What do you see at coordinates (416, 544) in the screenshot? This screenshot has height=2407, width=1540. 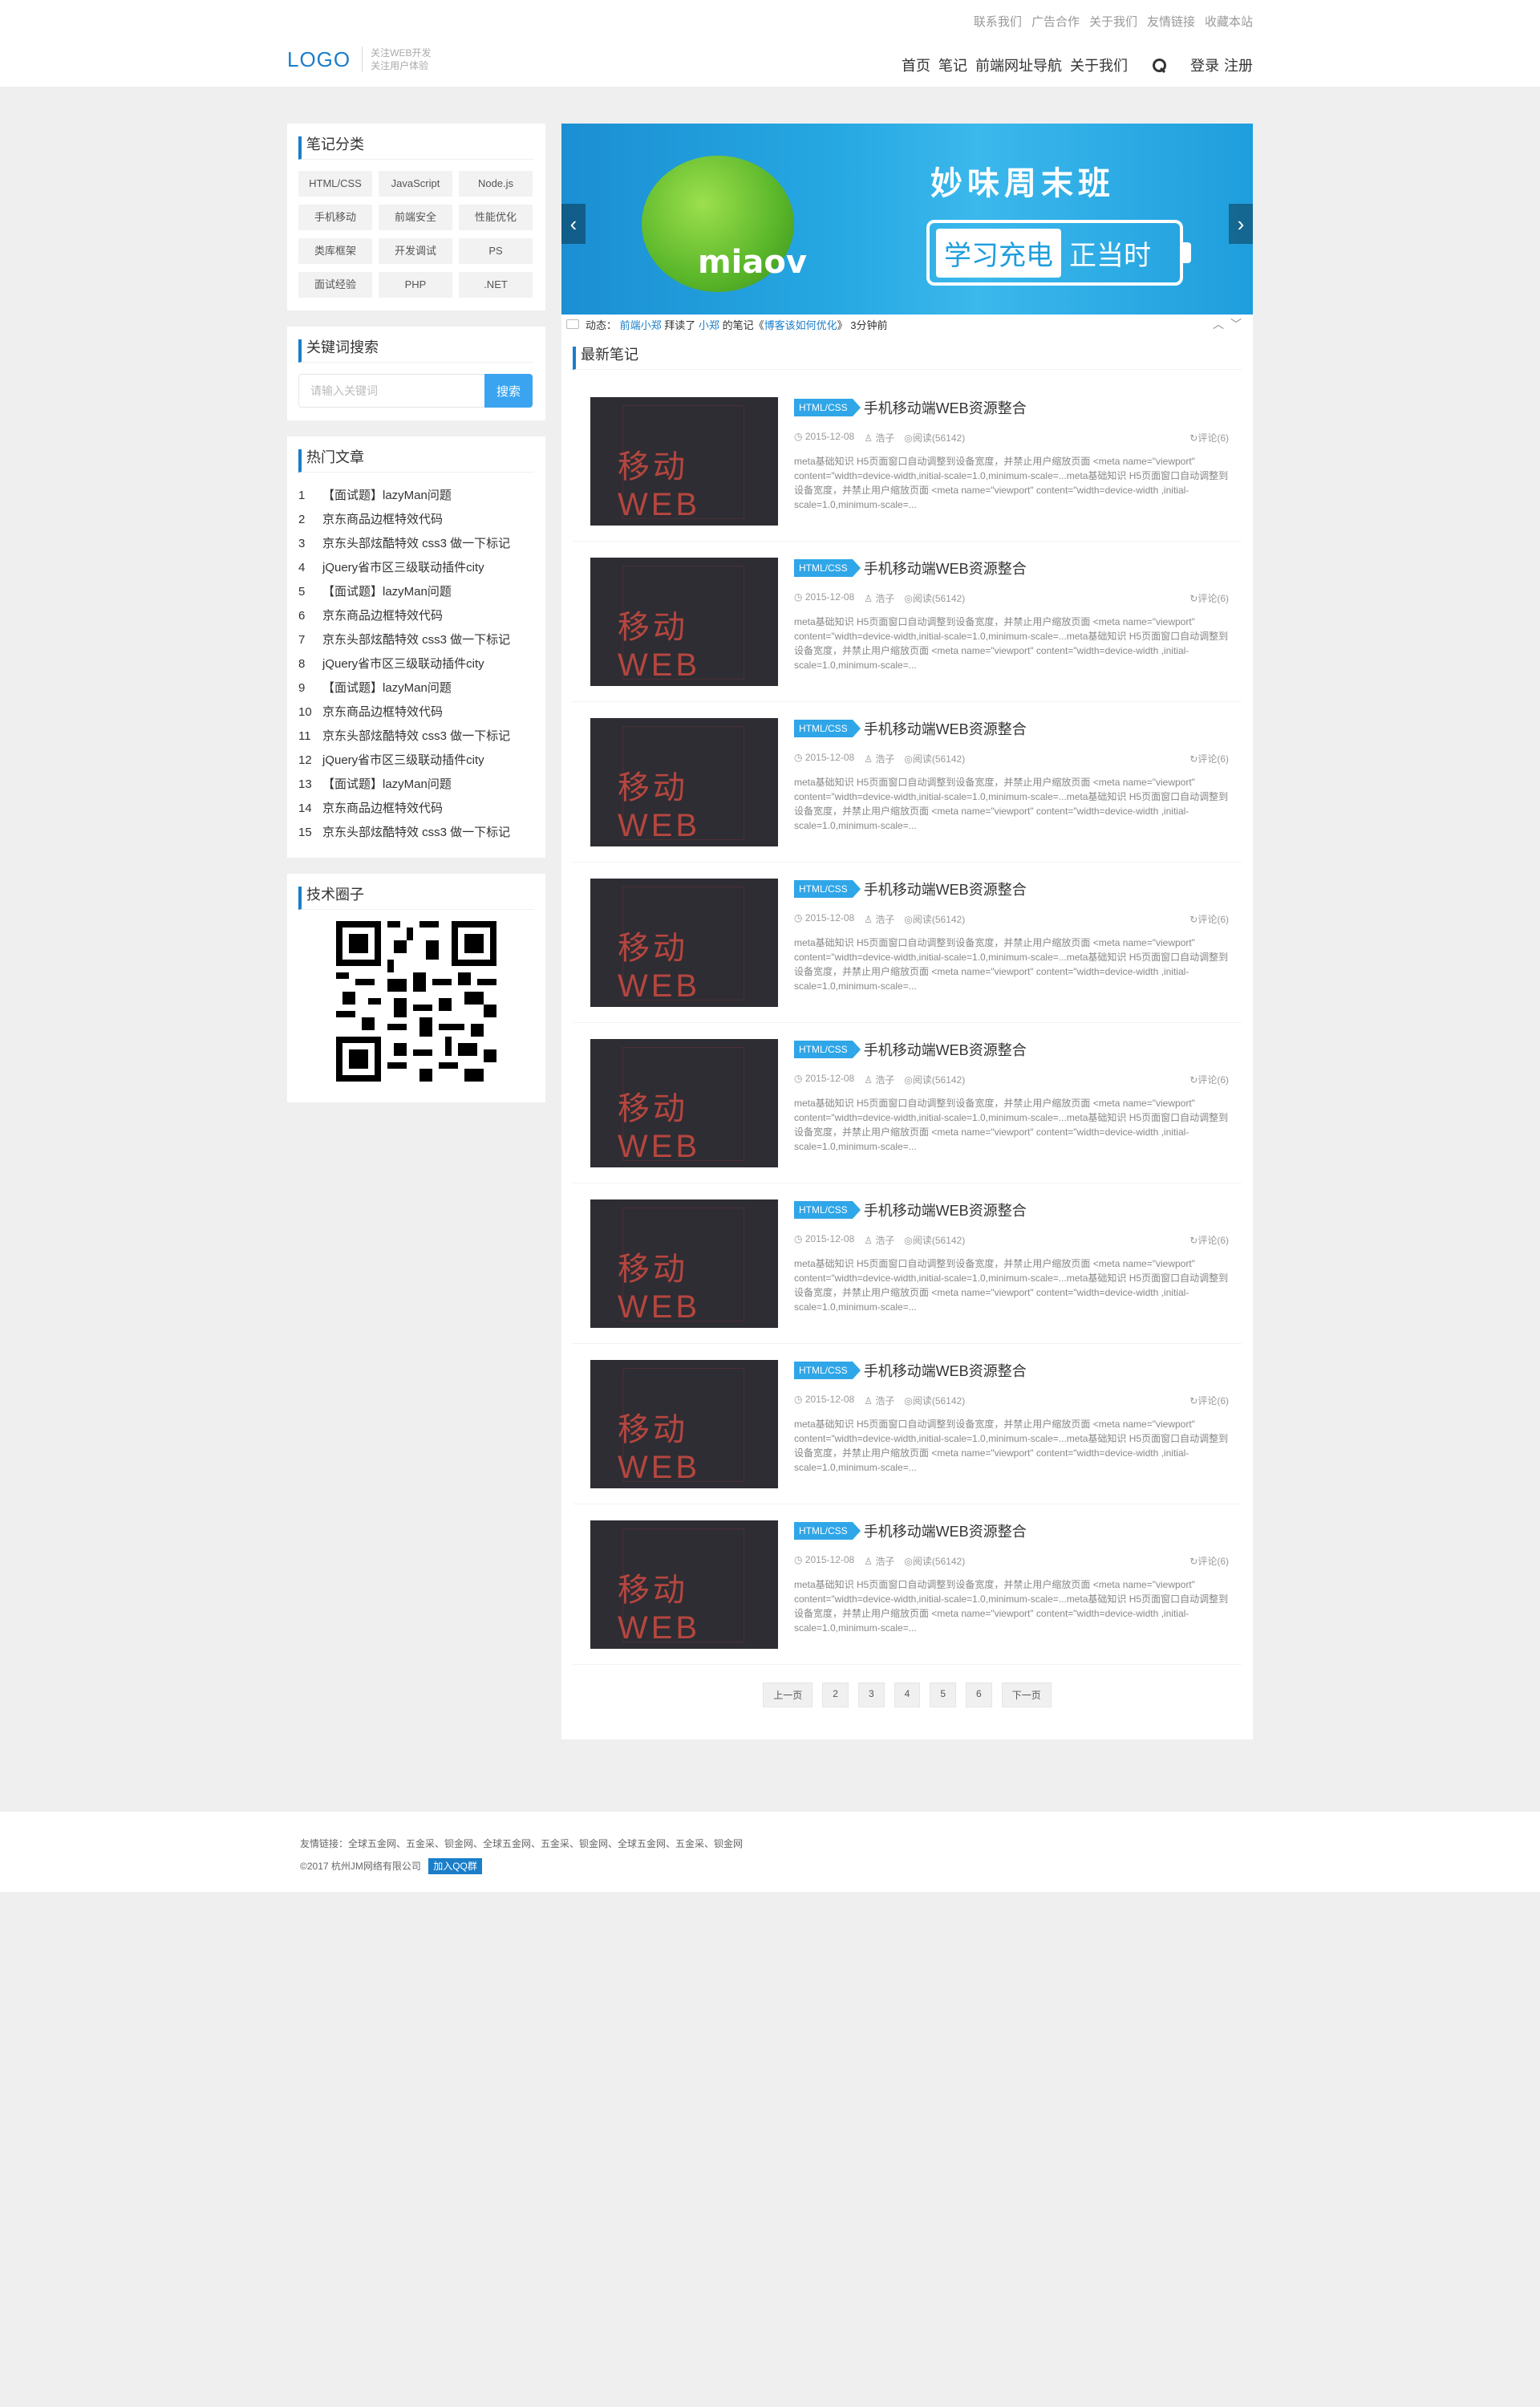 I see `hot-article-item: 3 京东头部炫酷特效 css3 做一下标记` at bounding box center [416, 544].